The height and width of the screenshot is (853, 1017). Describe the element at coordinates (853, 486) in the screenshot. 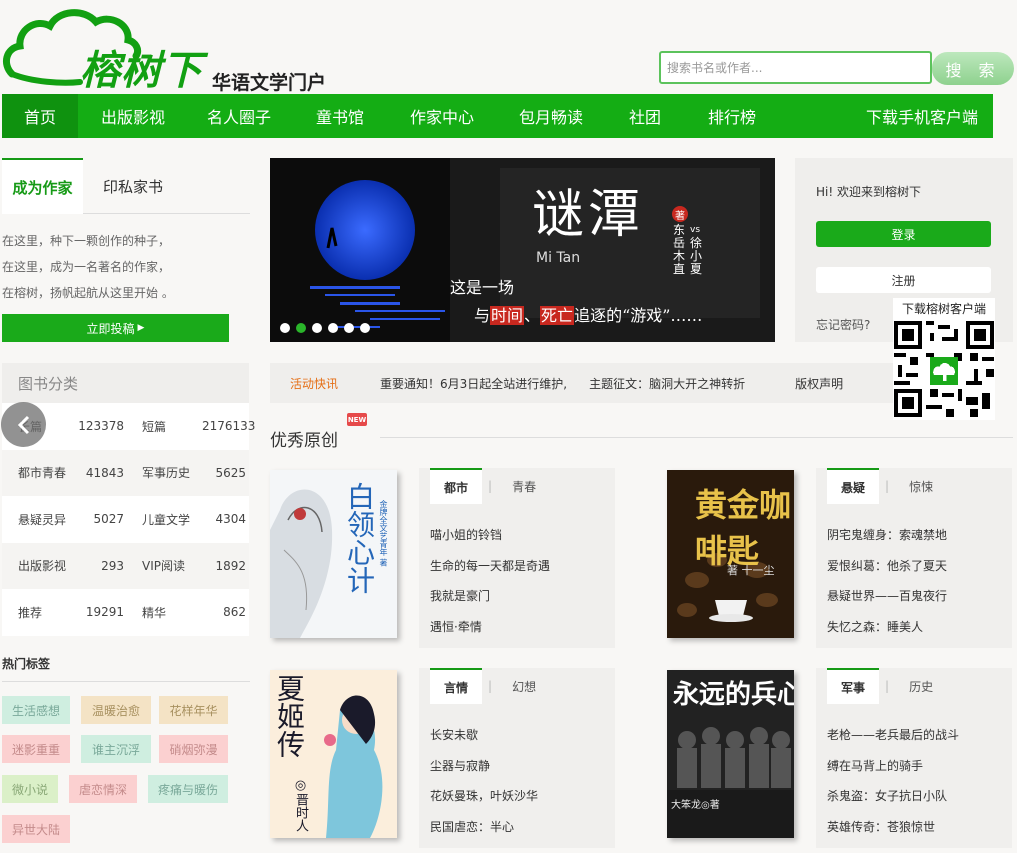

I see `genre-tab: 悬疑` at that location.